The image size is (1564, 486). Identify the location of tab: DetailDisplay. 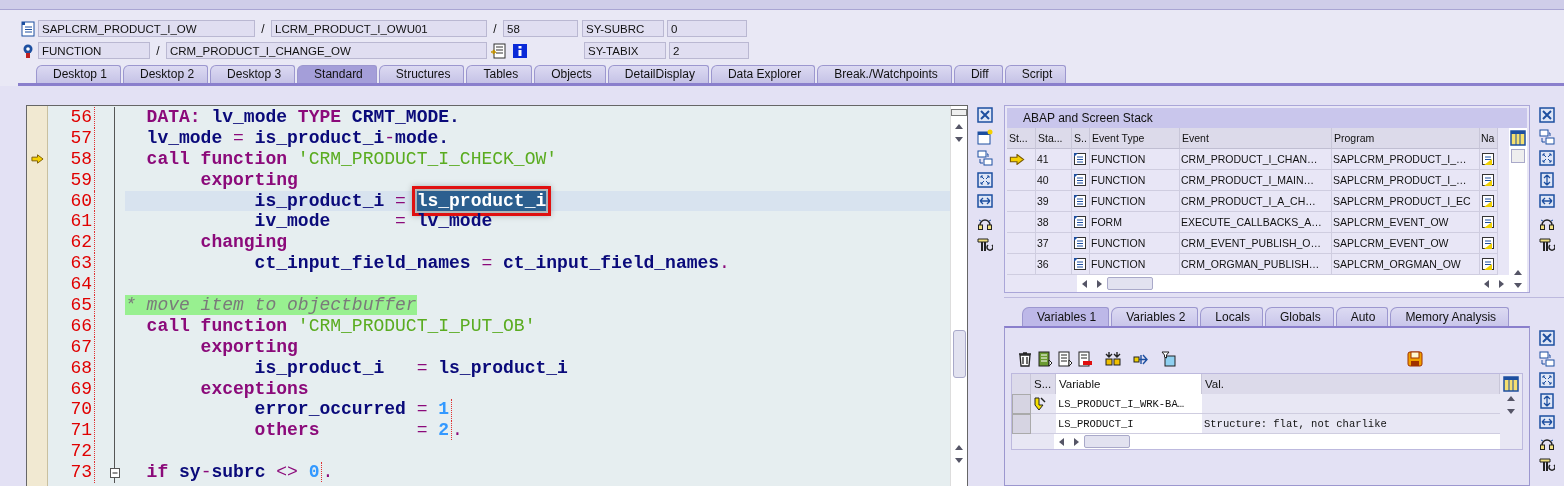
(658, 74).